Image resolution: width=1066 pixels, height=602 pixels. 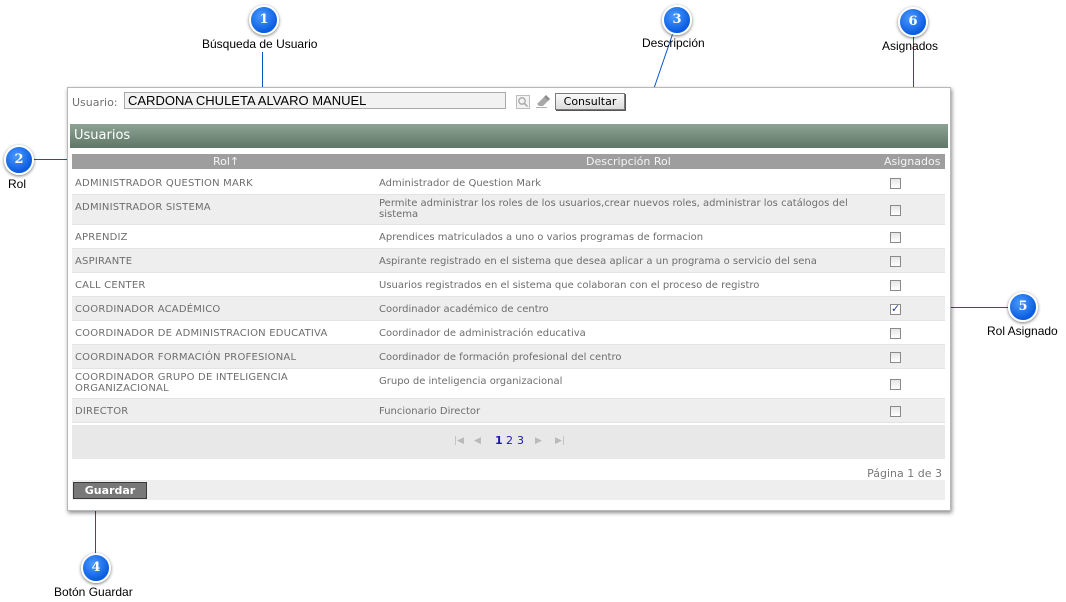 I want to click on role-description: Coordinador académico de centro, so click(x=464, y=309).